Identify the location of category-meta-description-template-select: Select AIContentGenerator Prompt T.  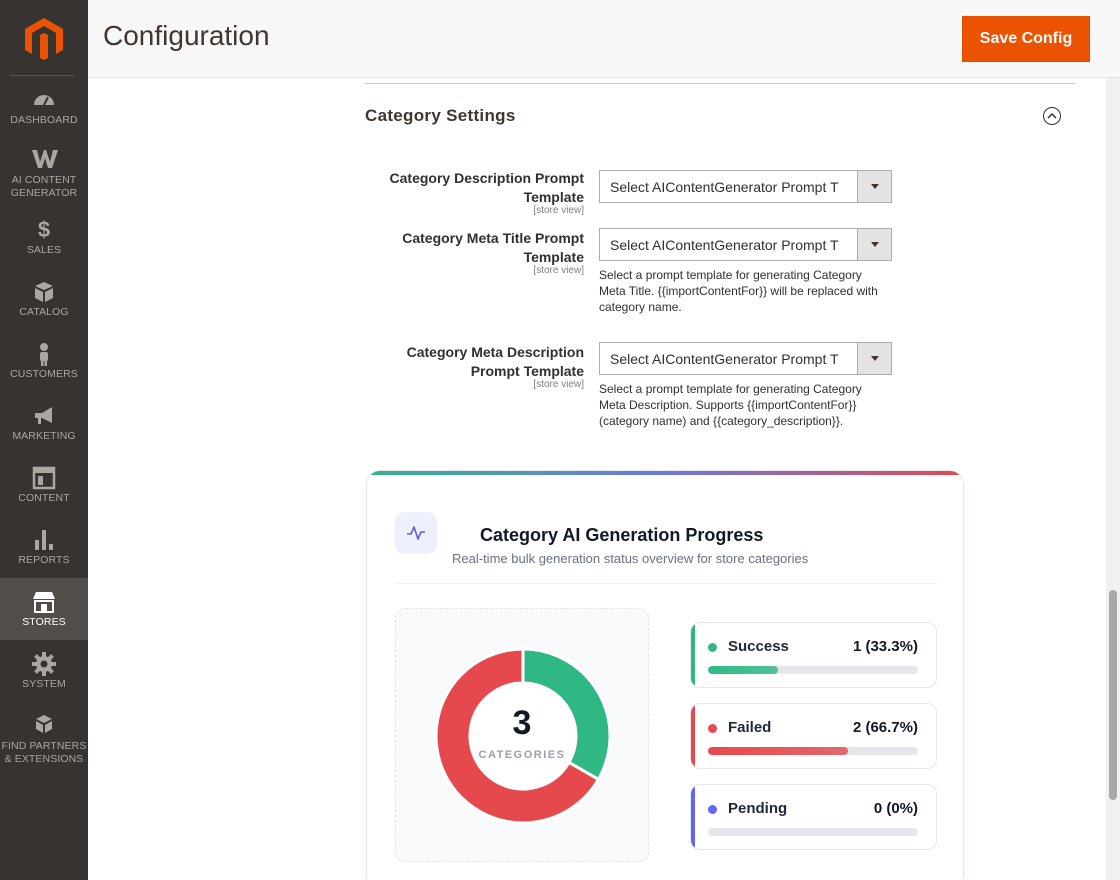
(745, 358).